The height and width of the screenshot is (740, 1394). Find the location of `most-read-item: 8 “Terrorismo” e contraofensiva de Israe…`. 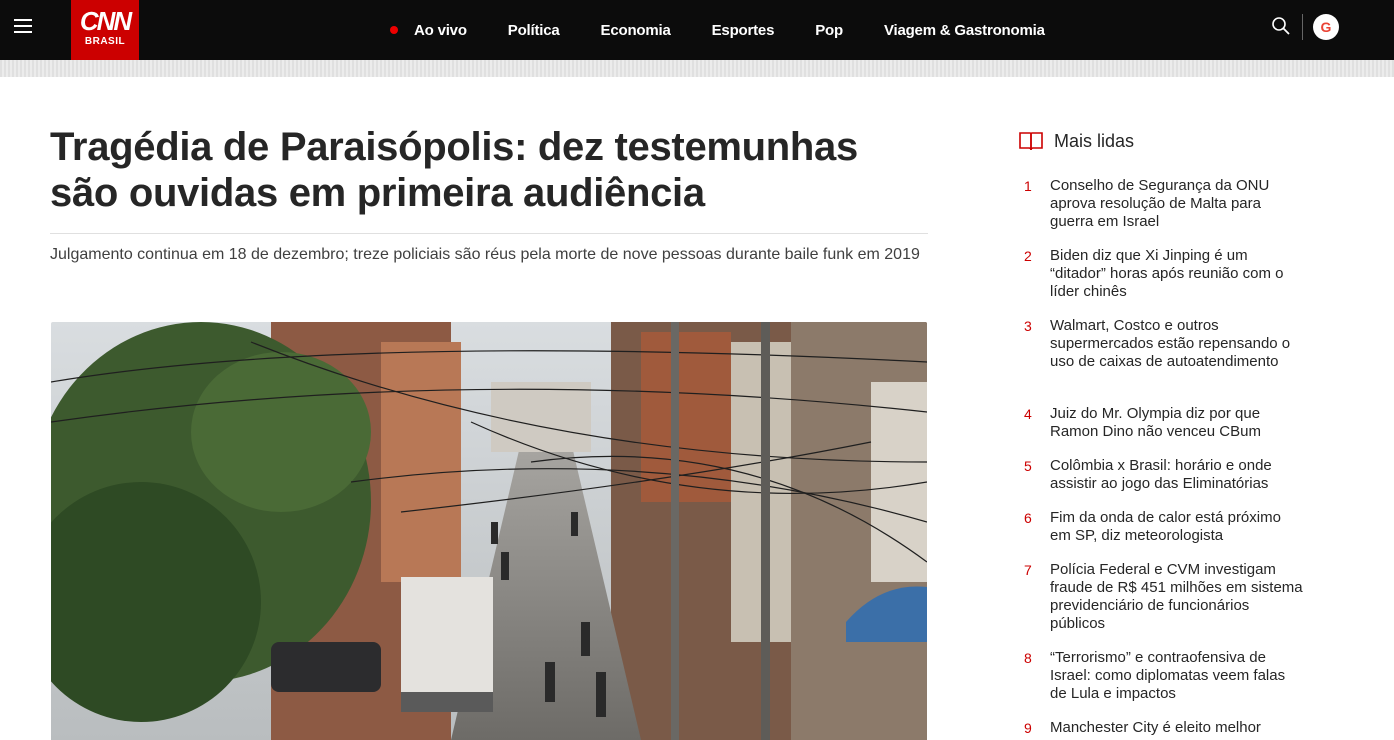

most-read-item: 8 “Terrorismo” e contraofensiva de Israe… is located at coordinates (1164, 676).